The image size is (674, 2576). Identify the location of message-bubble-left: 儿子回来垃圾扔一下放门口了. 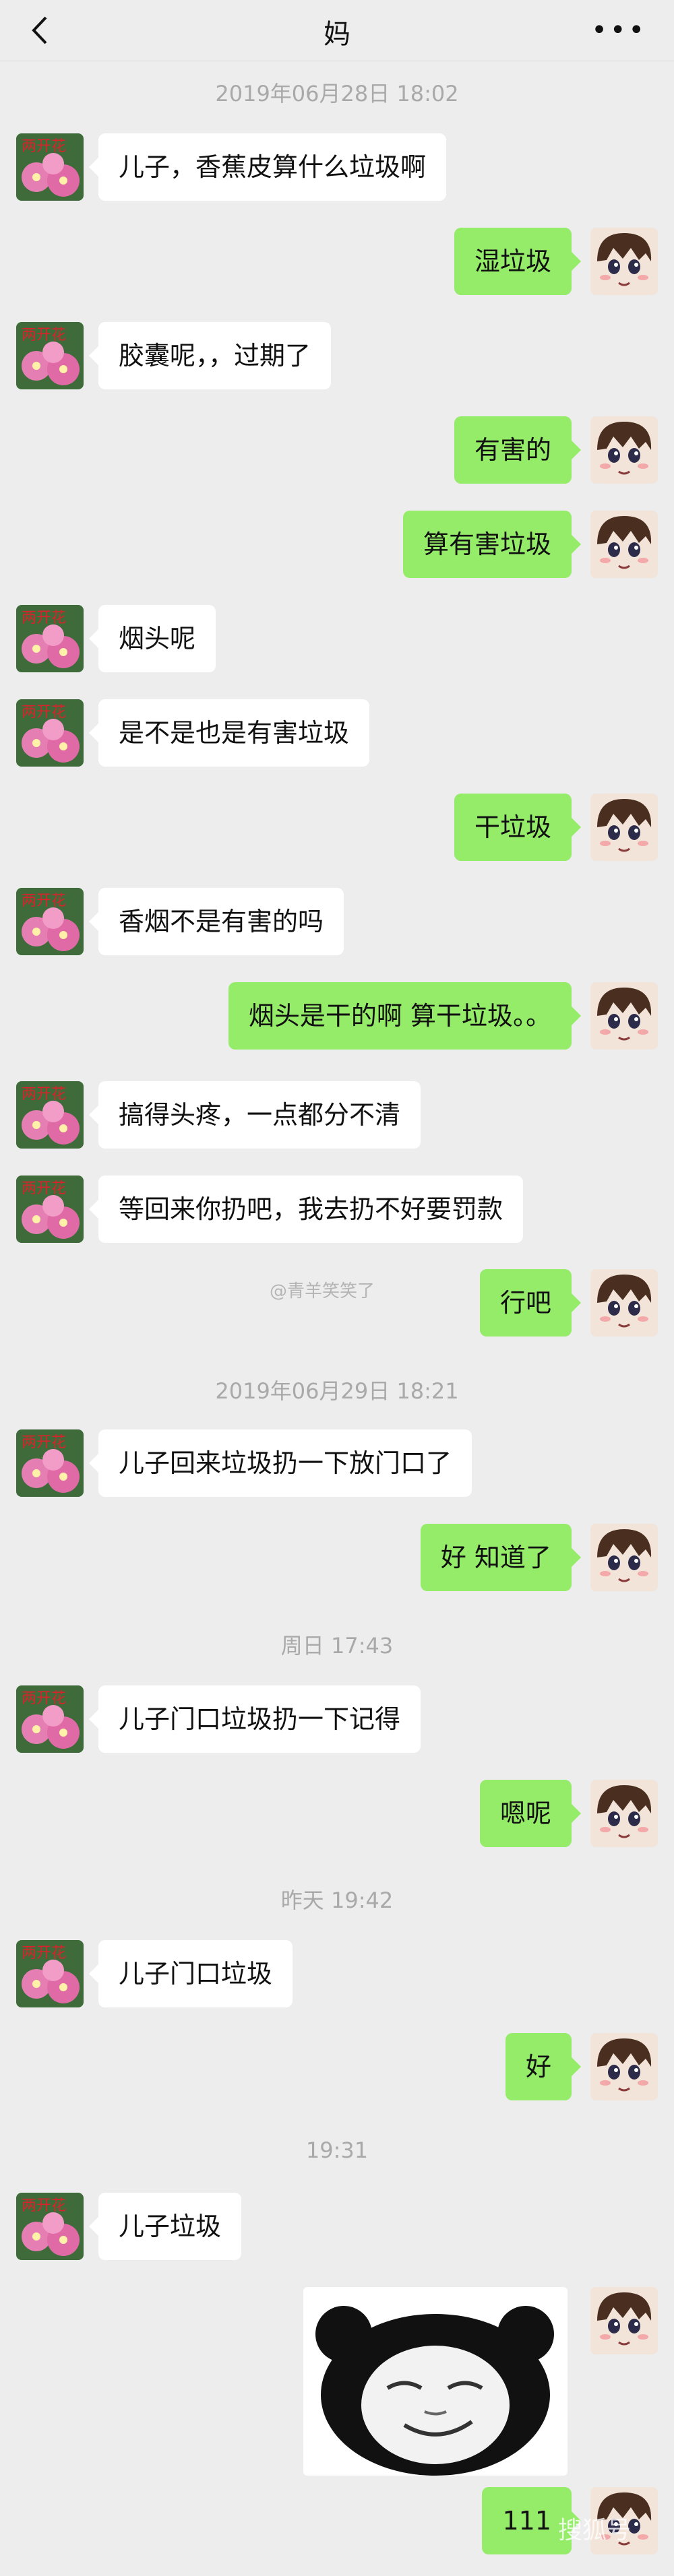
(280, 1463).